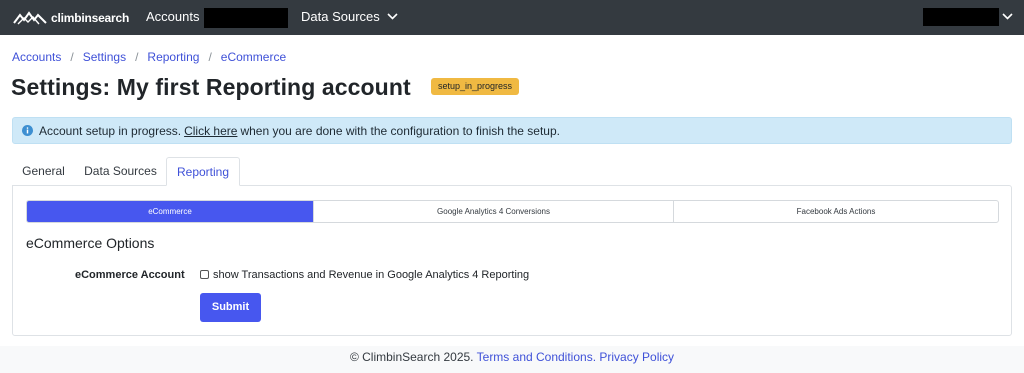 The image size is (1024, 373). Describe the element at coordinates (230, 307) in the screenshot. I see `submit-button: Submit` at that location.